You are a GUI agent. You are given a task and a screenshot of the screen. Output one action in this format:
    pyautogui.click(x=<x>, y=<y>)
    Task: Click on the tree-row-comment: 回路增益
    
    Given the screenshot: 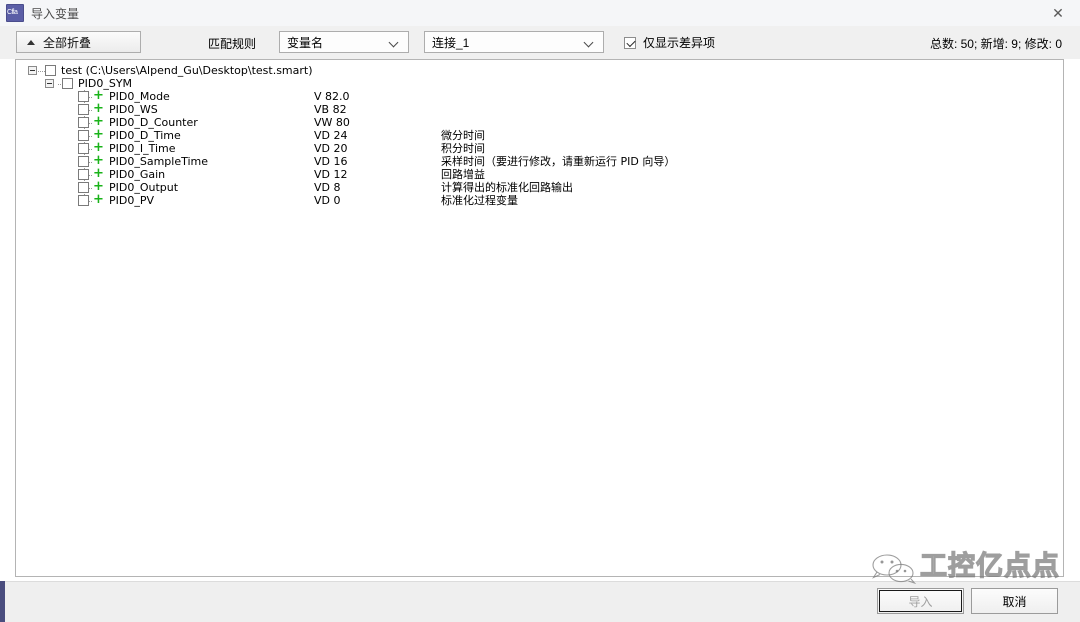 What is the action you would take?
    pyautogui.click(x=463, y=174)
    